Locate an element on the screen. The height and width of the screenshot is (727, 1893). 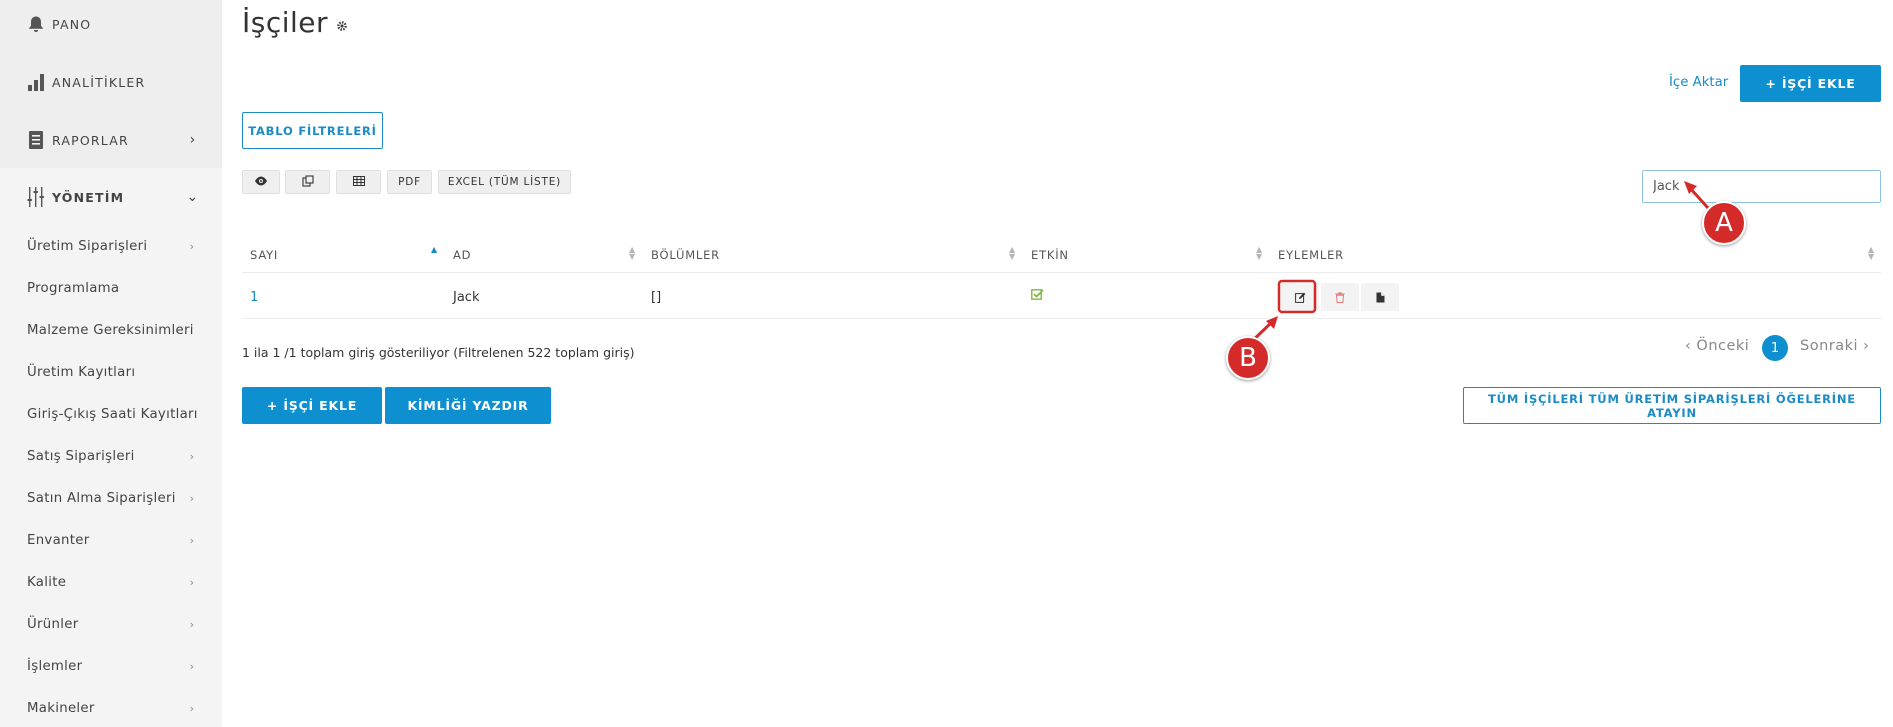
sidebar-sub-item: Makineler › is located at coordinates (112, 708).